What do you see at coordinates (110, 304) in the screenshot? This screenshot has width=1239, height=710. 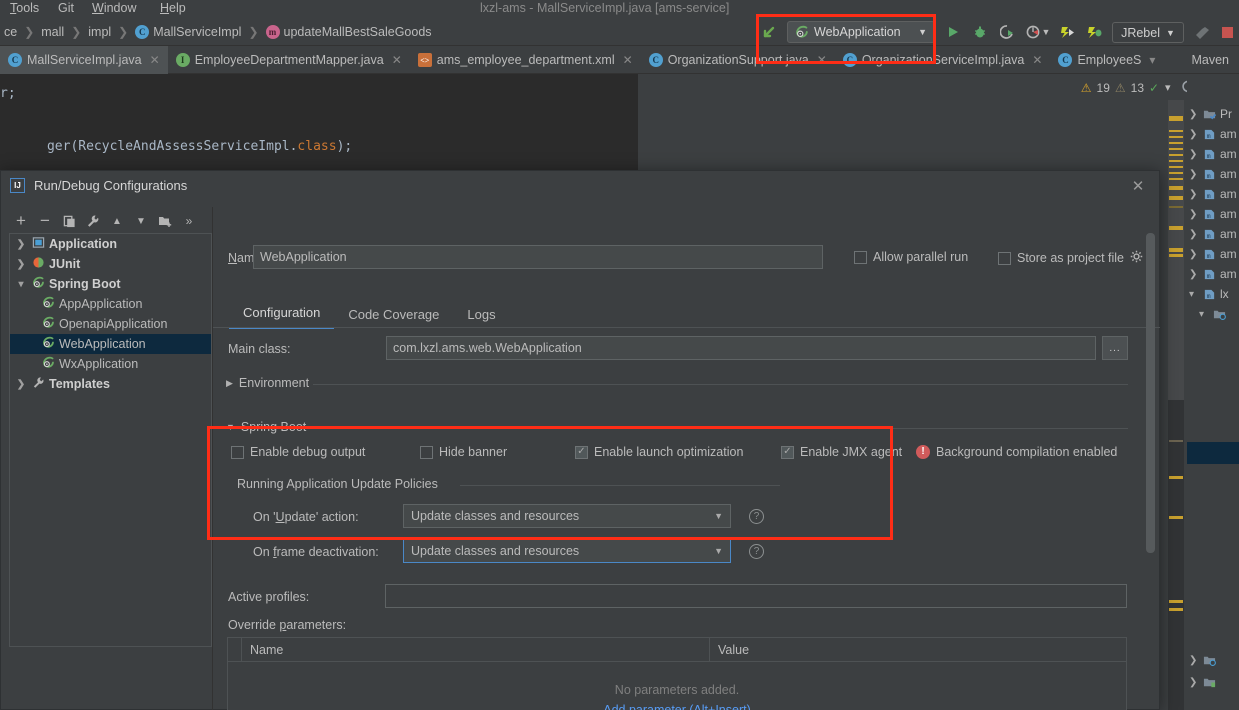 I see `tree-item-app-application: AppApplication` at bounding box center [110, 304].